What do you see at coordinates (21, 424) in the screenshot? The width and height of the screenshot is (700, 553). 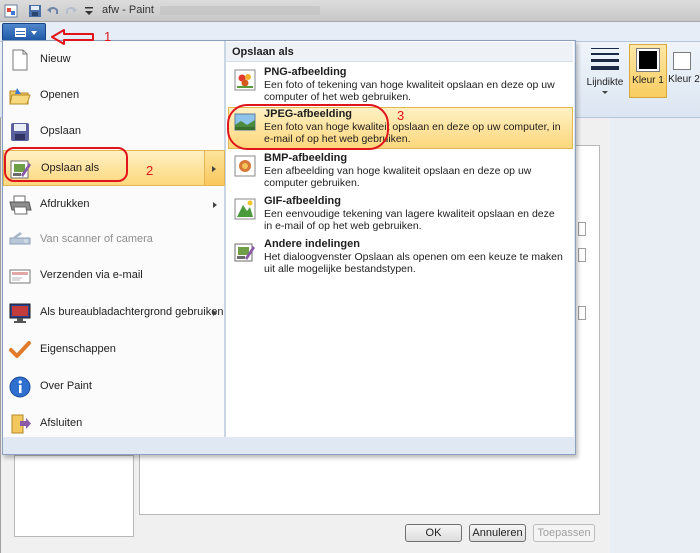 I see `exit-icon` at bounding box center [21, 424].